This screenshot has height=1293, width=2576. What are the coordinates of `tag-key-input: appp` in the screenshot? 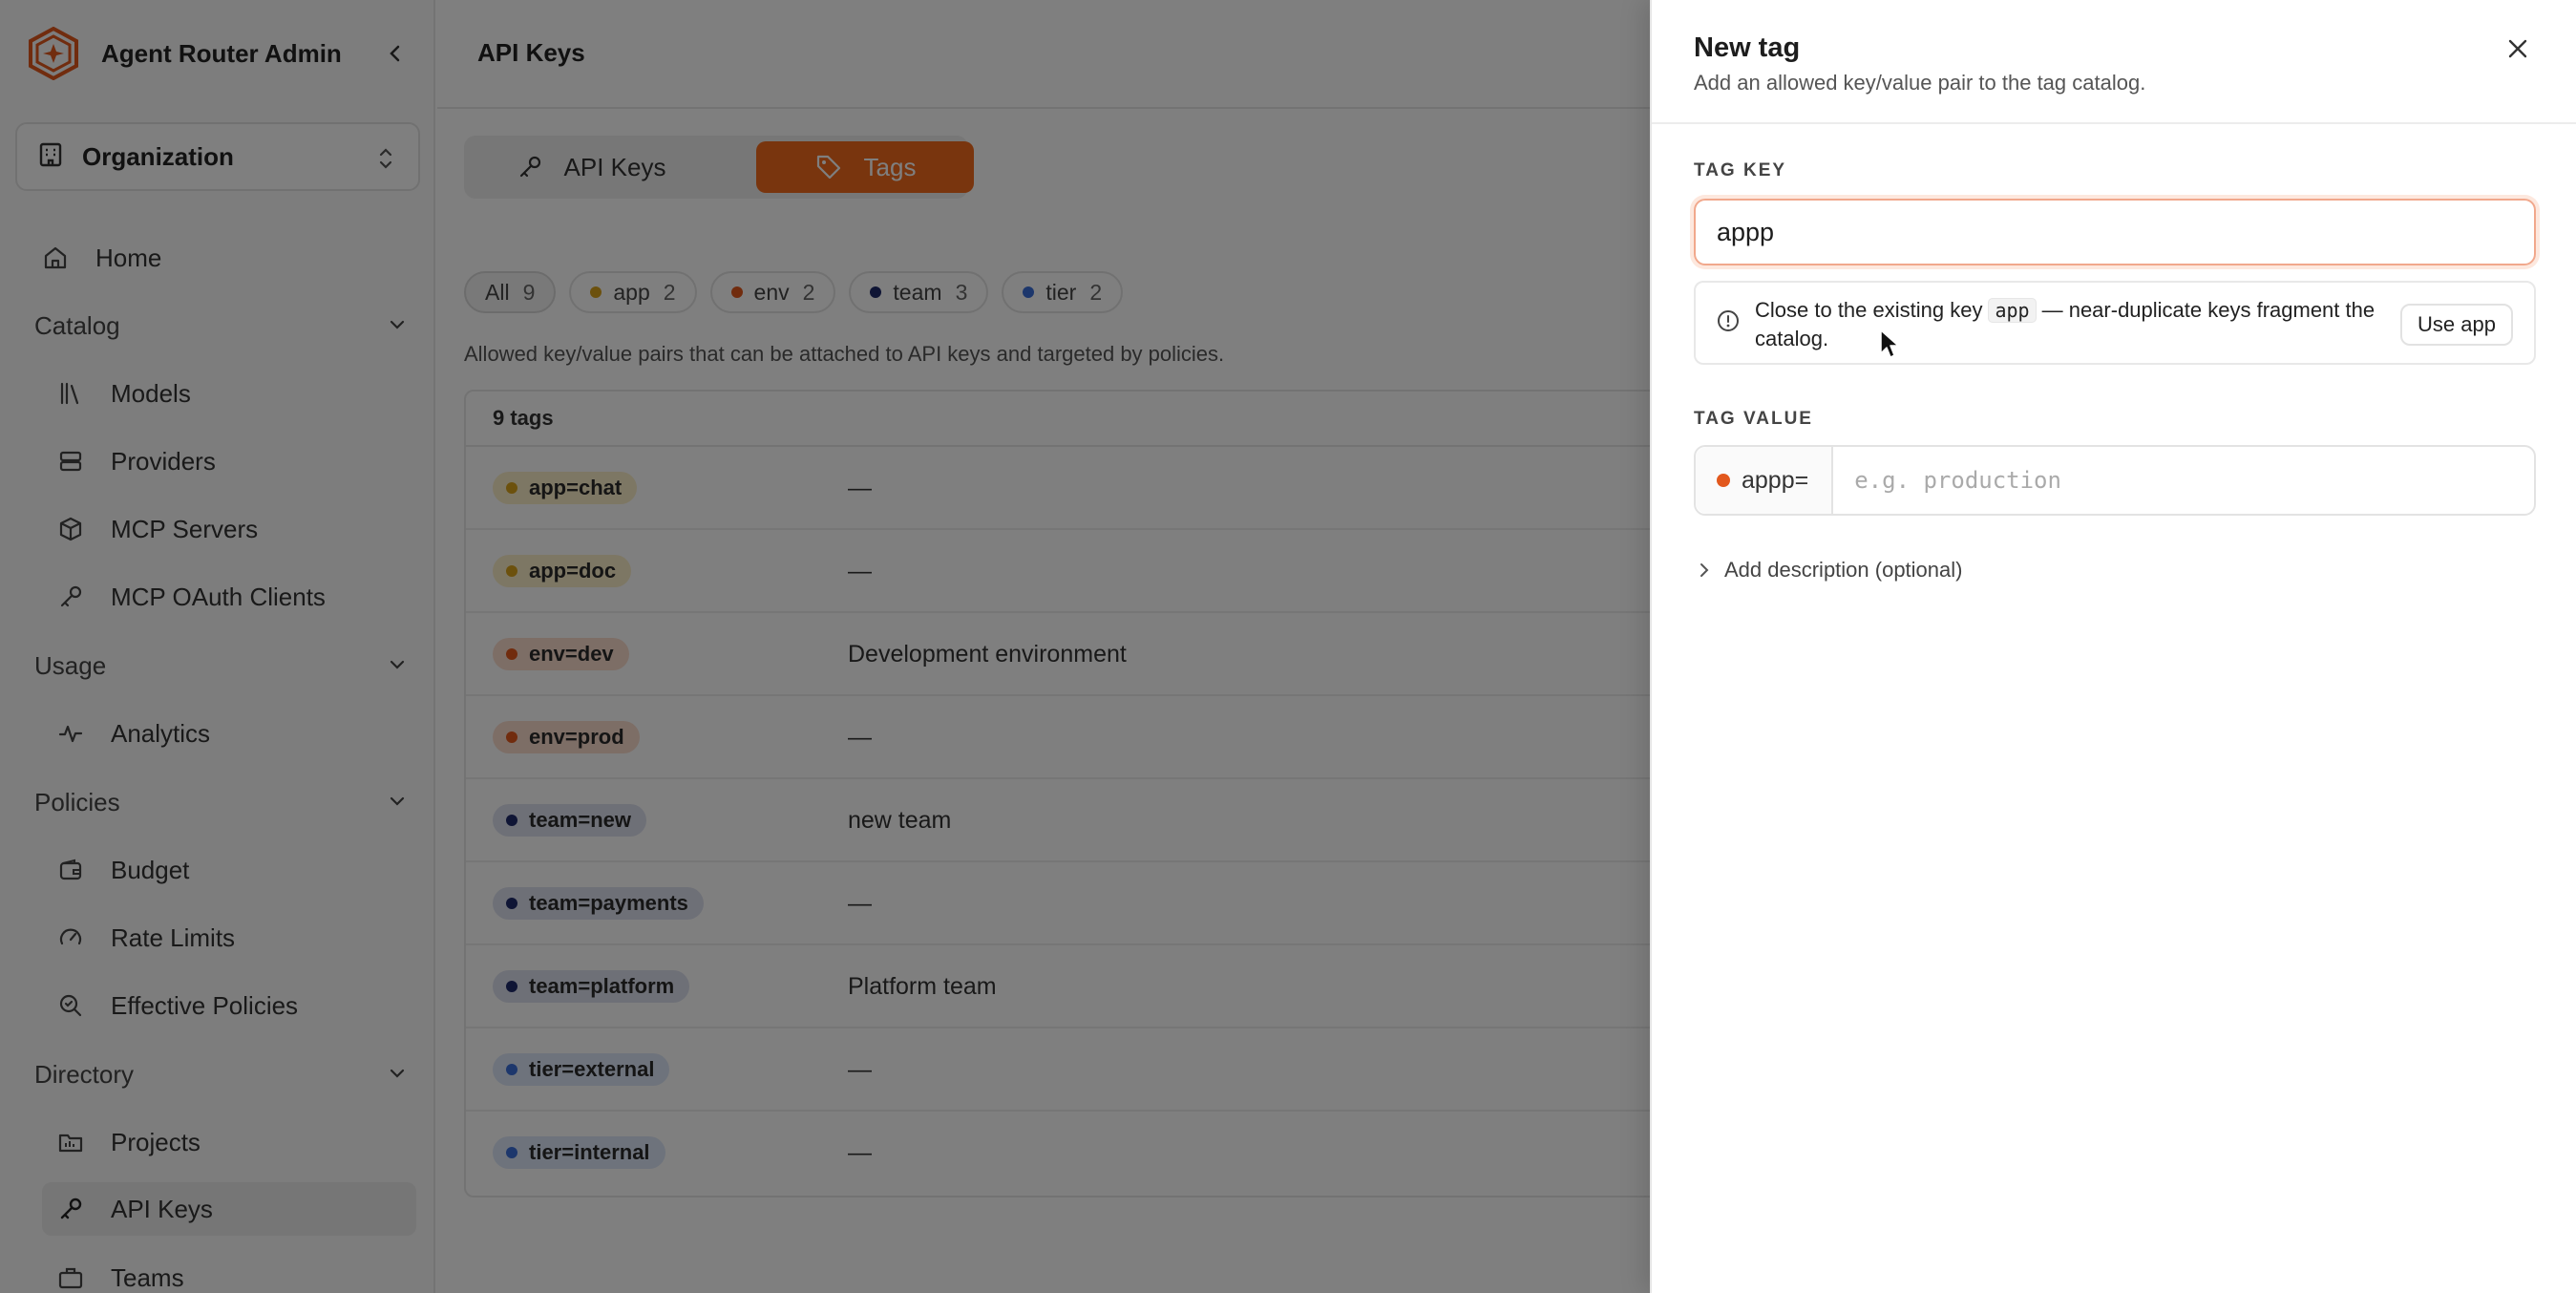 It's located at (2115, 232).